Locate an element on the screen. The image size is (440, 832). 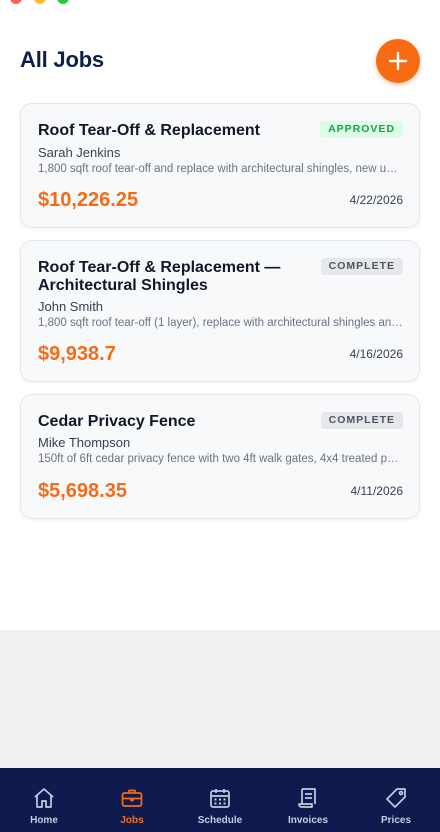
tag-icon is located at coordinates (396, 798).